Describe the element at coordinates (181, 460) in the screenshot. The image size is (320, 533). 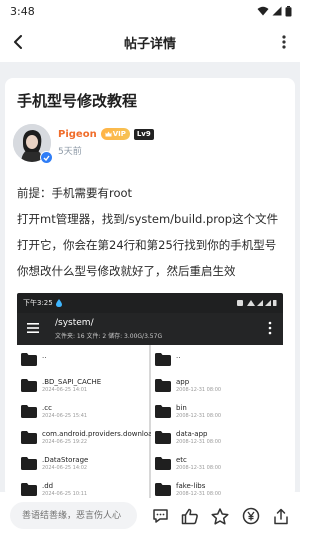
I see `file-name: etc` at that location.